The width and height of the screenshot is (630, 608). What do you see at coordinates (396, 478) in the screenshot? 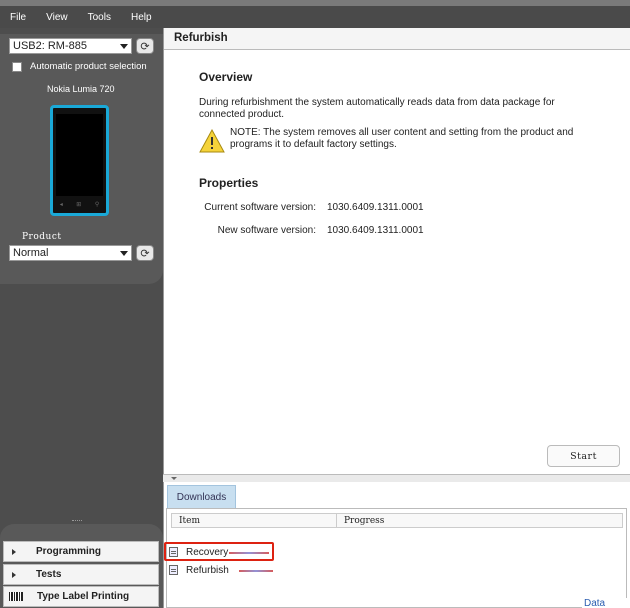
I see `panel-splitter` at bounding box center [396, 478].